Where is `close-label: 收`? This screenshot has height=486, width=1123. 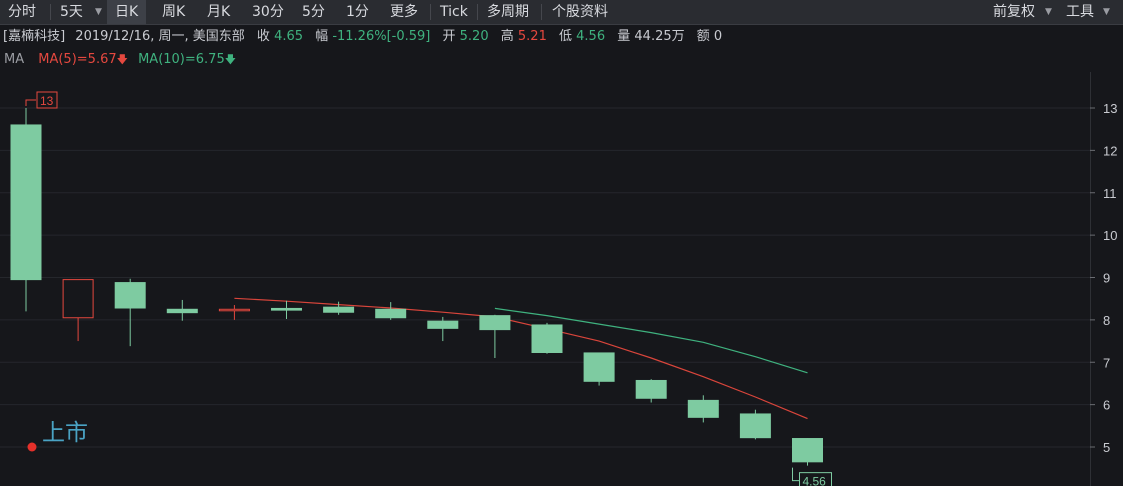
close-label: 收 is located at coordinates (263, 36).